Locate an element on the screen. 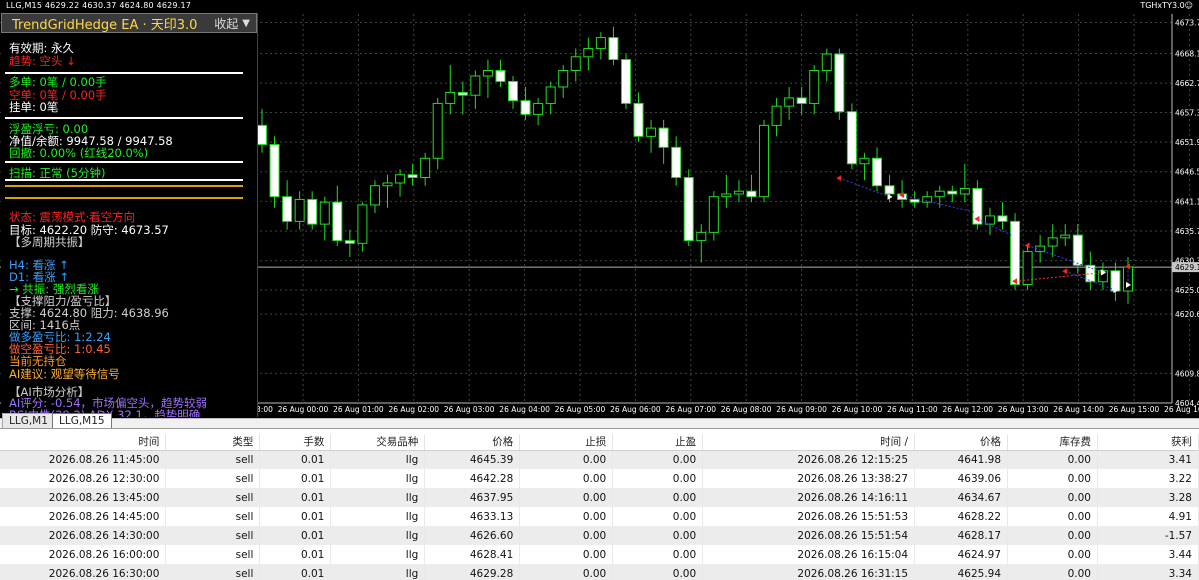 Image resolution: width=1199 pixels, height=580 pixels. table-cell: 4625.94 is located at coordinates (961, 572).